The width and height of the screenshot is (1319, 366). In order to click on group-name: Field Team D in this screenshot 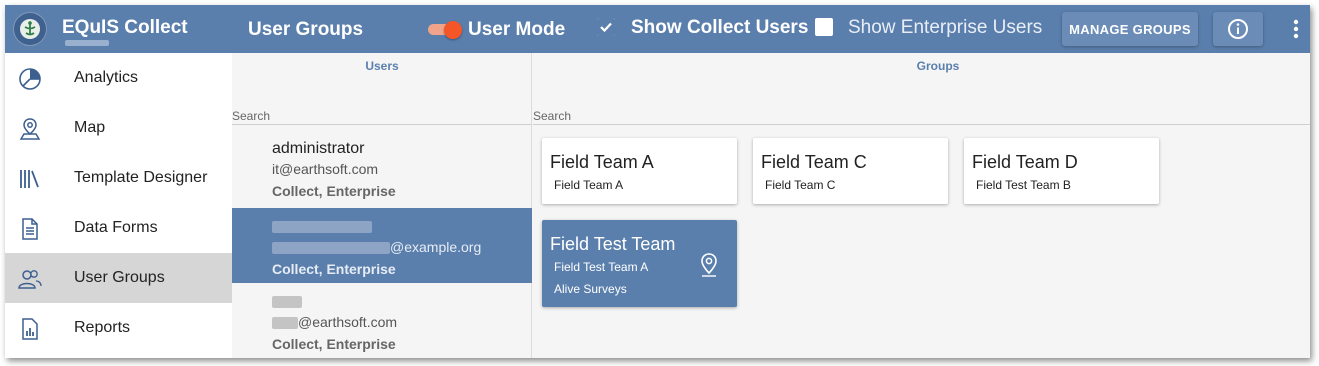, I will do `click(1025, 162)`.